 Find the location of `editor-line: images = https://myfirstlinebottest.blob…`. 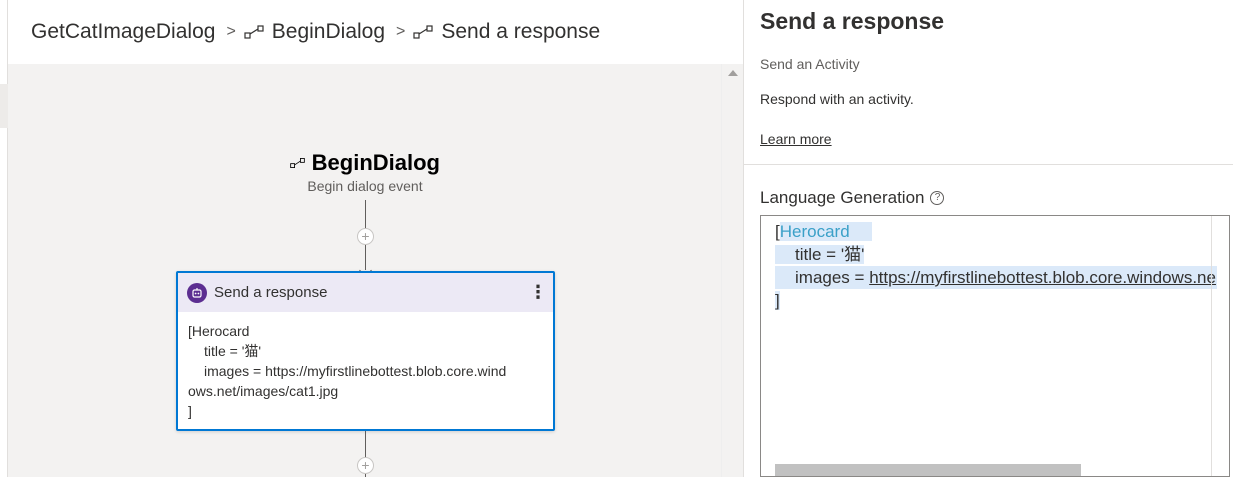

editor-line: images = https://myfirstlinebottest.blob… is located at coordinates (996, 277).